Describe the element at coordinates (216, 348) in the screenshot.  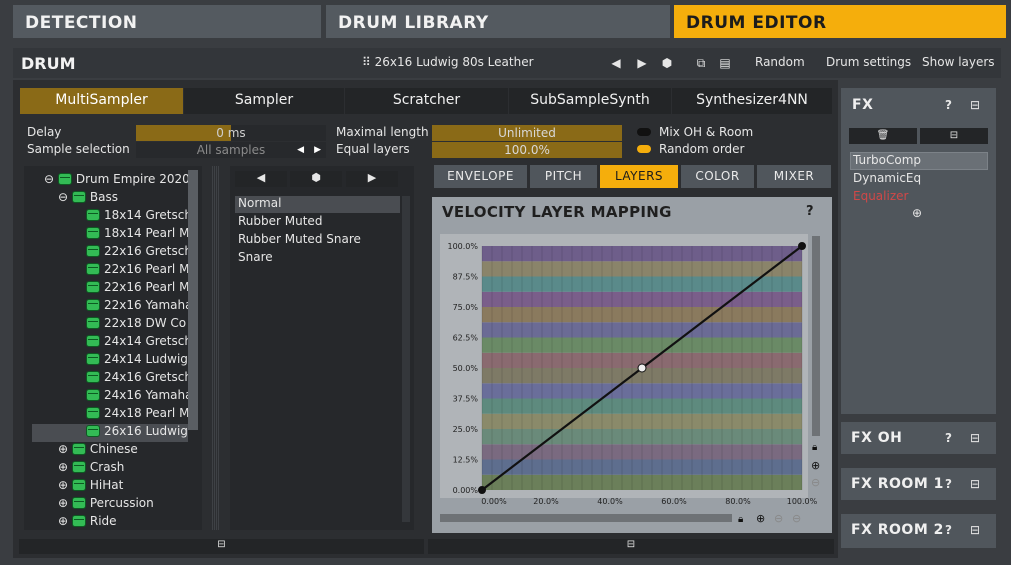
I see `splitter-handle` at that location.